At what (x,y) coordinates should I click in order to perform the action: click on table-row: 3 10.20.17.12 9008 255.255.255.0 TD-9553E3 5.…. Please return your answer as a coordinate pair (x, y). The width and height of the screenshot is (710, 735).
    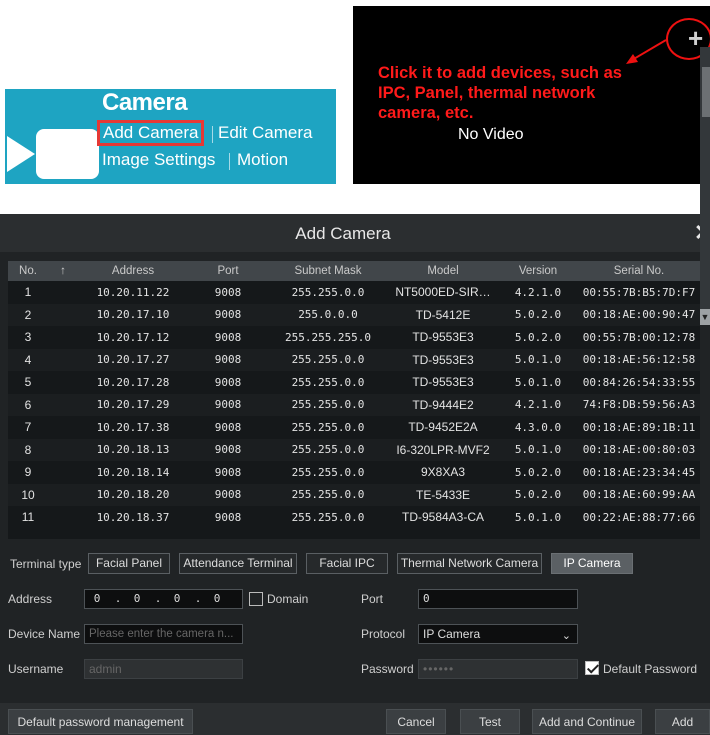
    Looking at the image, I should click on (354, 337).